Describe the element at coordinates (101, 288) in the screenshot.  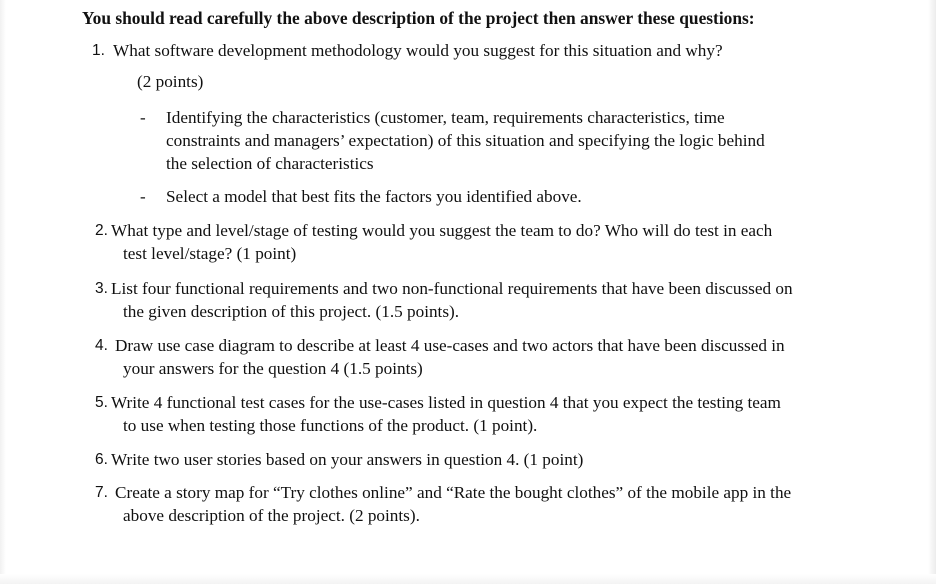
I see `question-number: 3.` at that location.